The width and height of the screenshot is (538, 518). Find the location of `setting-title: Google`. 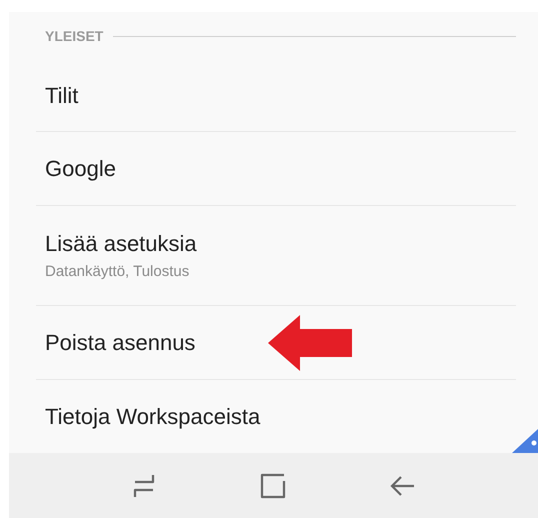

setting-title: Google is located at coordinates (80, 169).